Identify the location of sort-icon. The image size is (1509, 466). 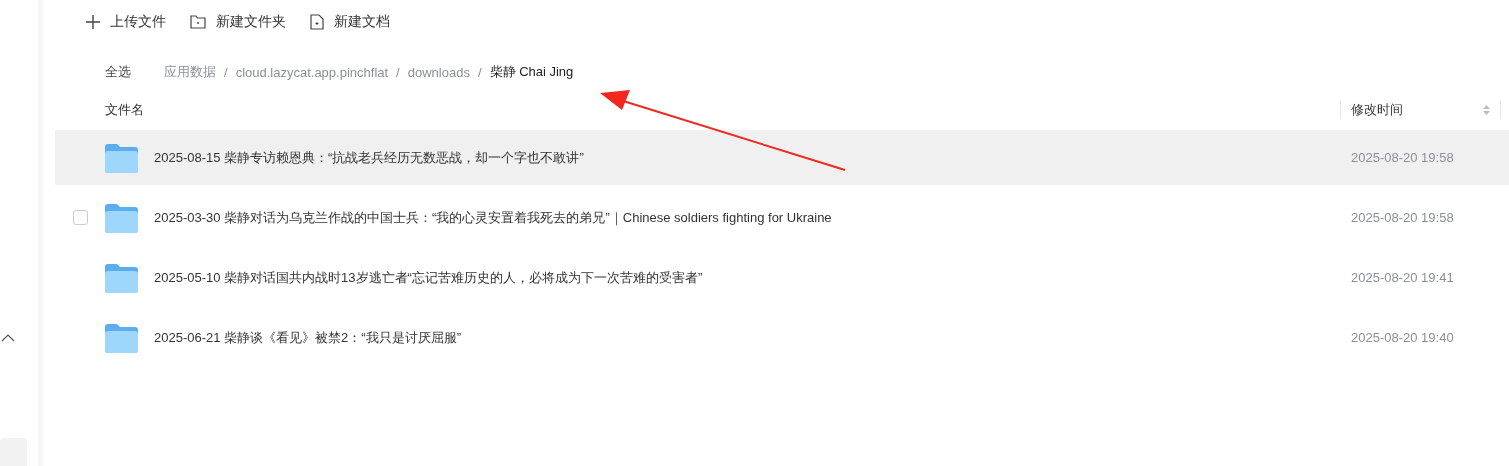
(1486, 110).